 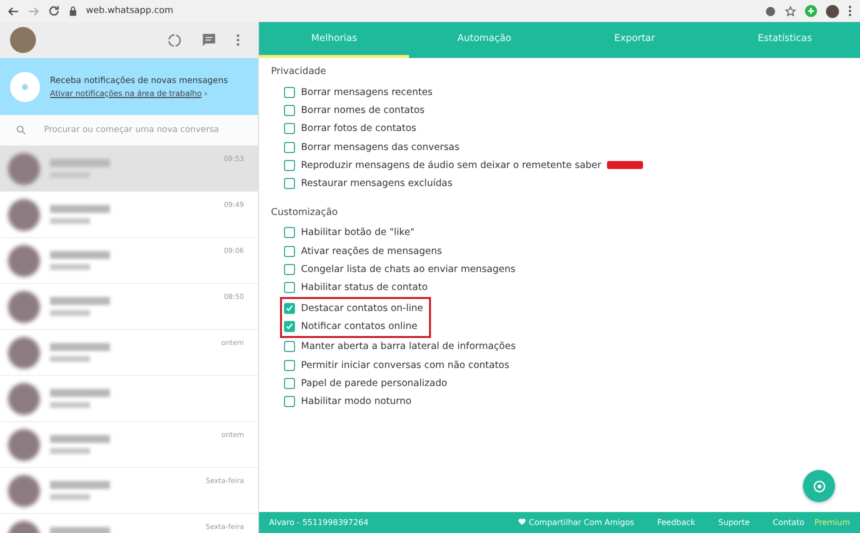 What do you see at coordinates (13, 11) in the screenshot?
I see `back-arrow-icon` at bounding box center [13, 11].